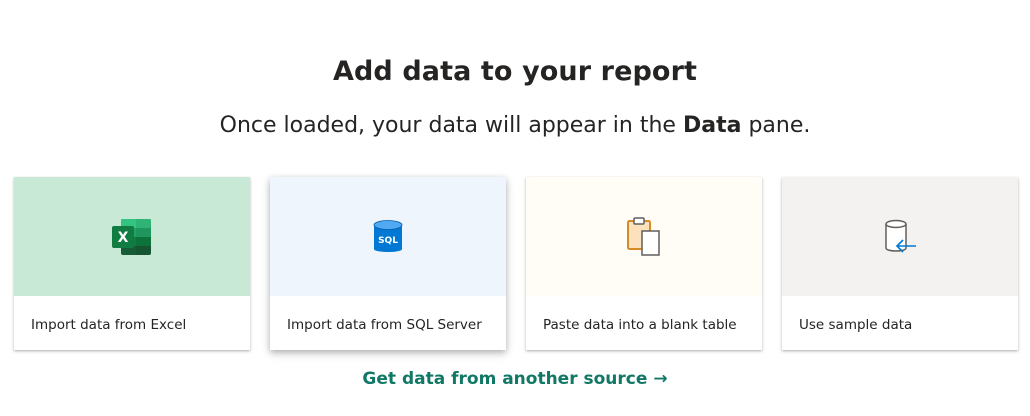 This screenshot has width=1030, height=416. What do you see at coordinates (515, 379) in the screenshot?
I see `get-data-other-source-link: Get data from another source →` at bounding box center [515, 379].